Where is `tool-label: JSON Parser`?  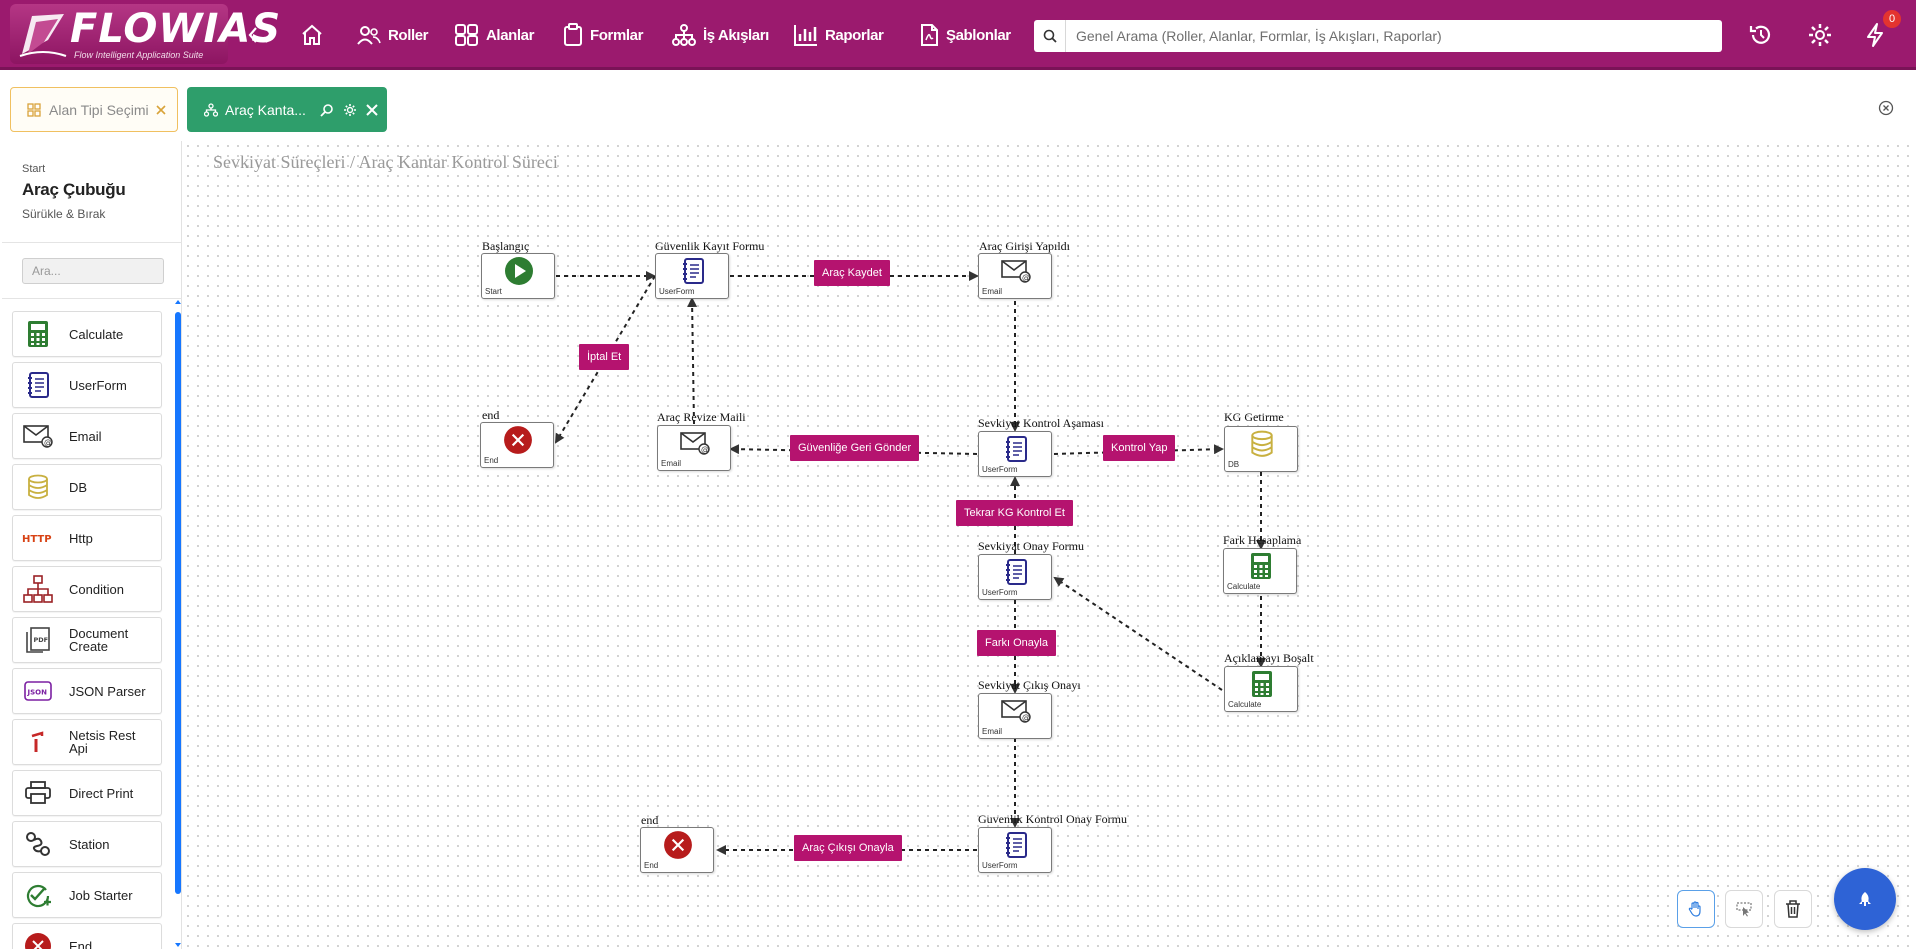 tool-label: JSON Parser is located at coordinates (107, 691).